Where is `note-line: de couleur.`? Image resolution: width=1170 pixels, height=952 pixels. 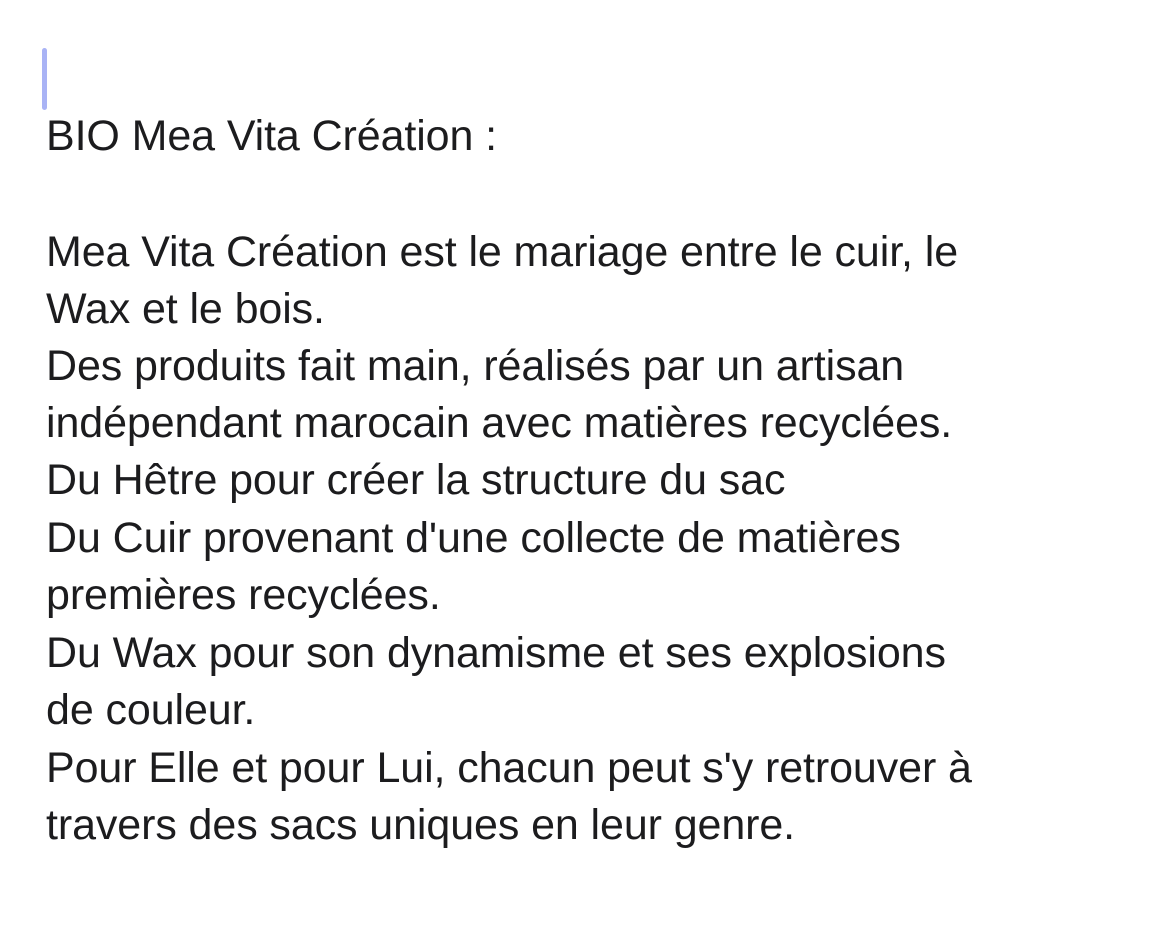 note-line: de couleur. is located at coordinates (151, 710).